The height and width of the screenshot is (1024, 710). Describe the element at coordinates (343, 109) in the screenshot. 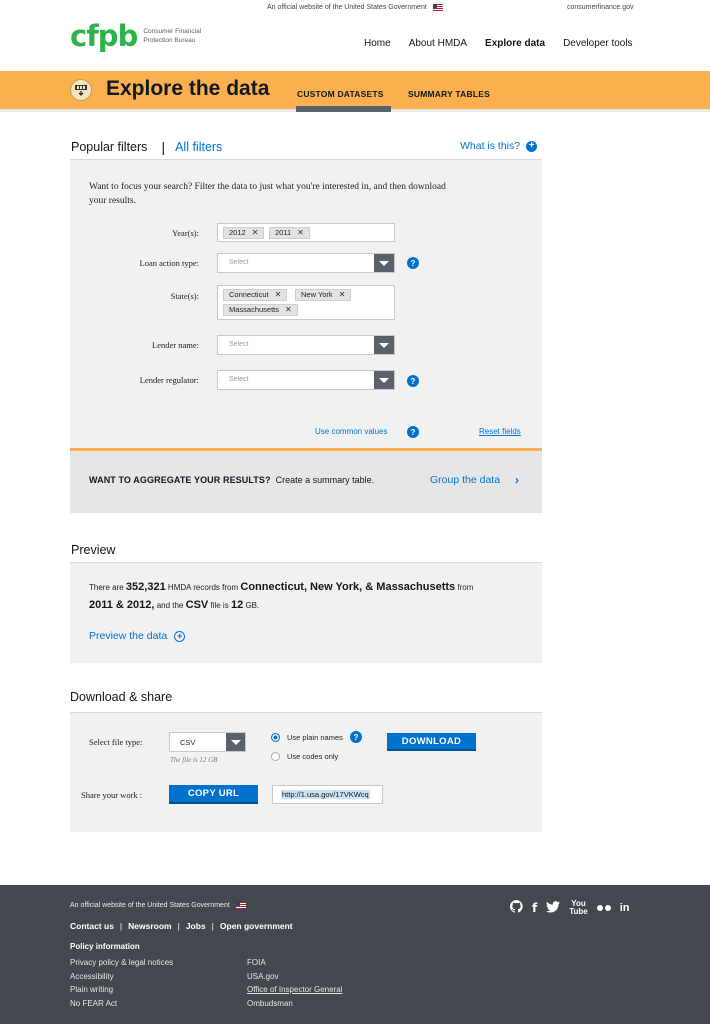

I see `active-tab-indicator` at that location.